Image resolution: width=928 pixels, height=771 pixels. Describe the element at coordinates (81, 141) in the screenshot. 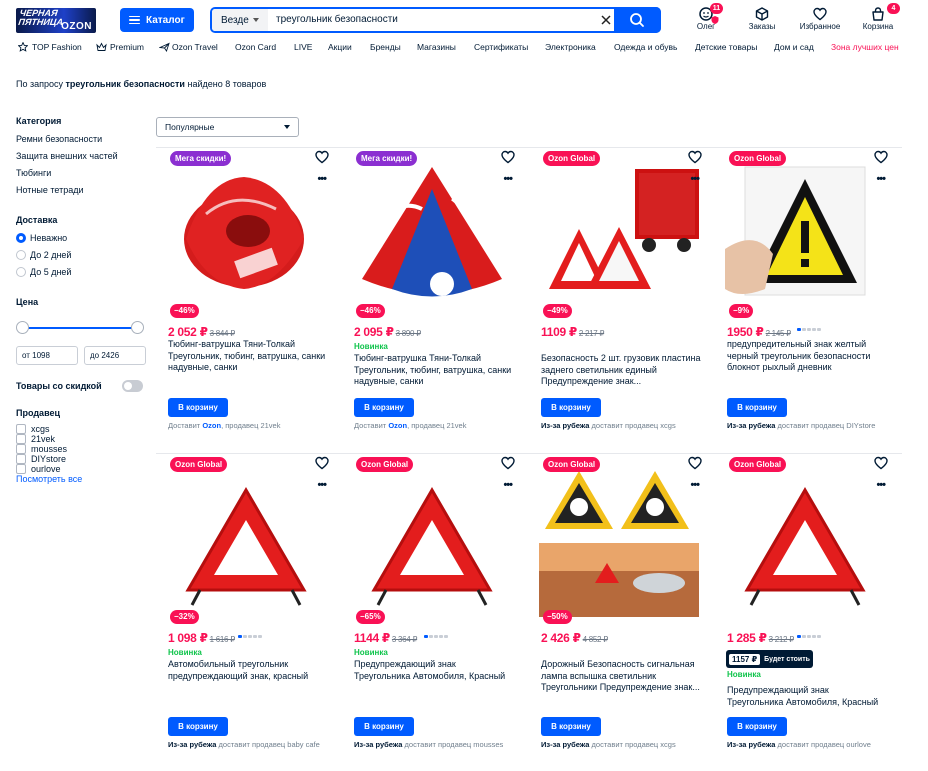

I see `category-item: Ремни безопасности` at that location.